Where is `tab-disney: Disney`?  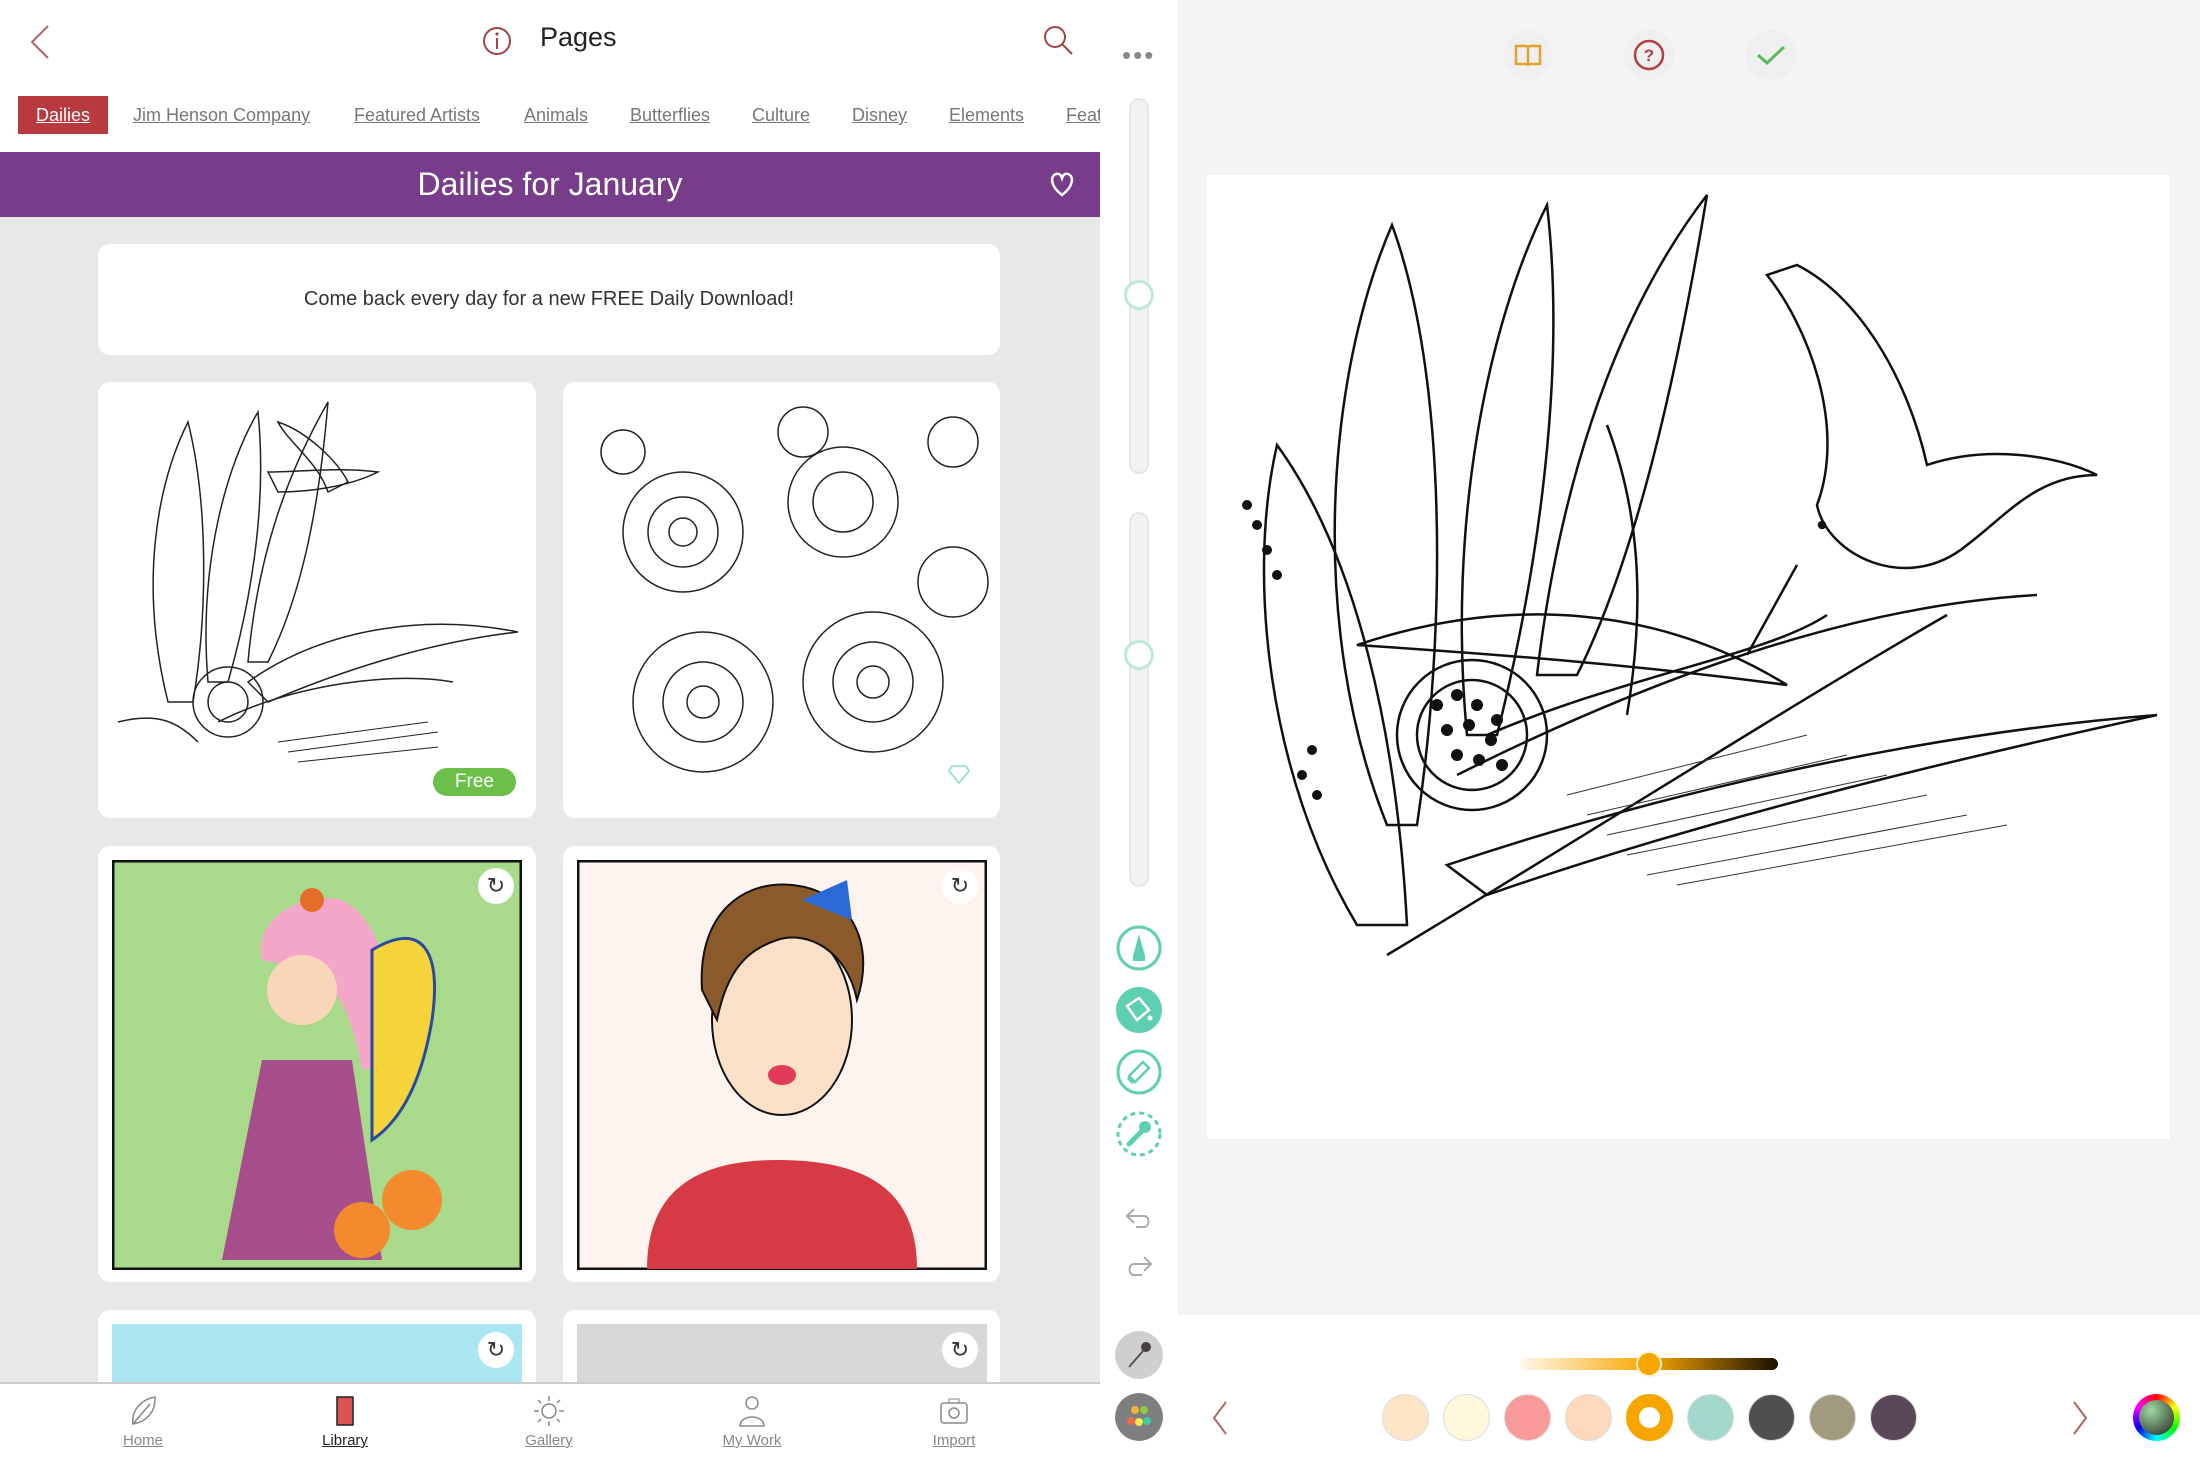
tab-disney: Disney is located at coordinates (879, 115).